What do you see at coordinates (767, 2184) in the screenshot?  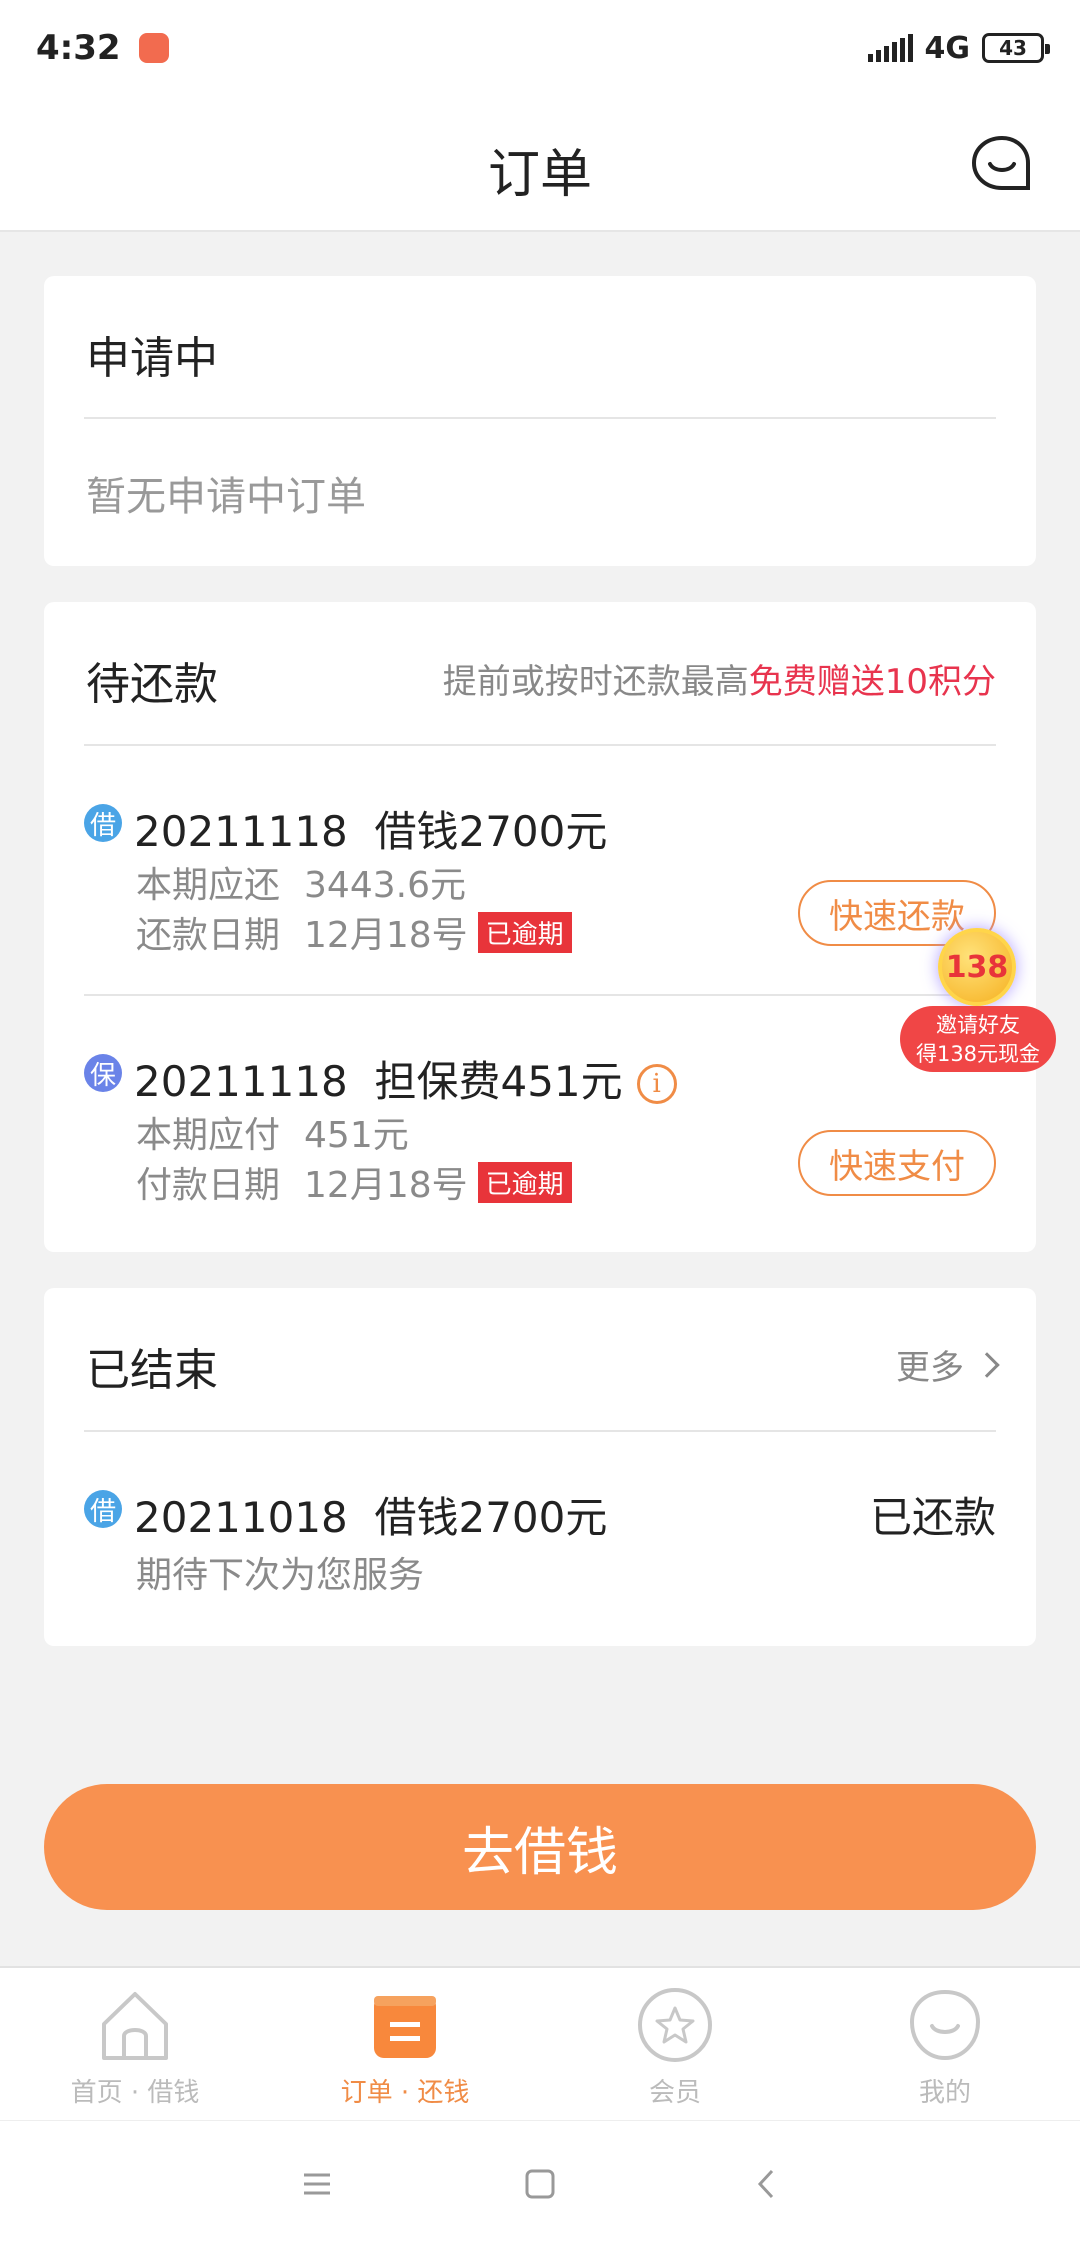 I see `back-icon` at bounding box center [767, 2184].